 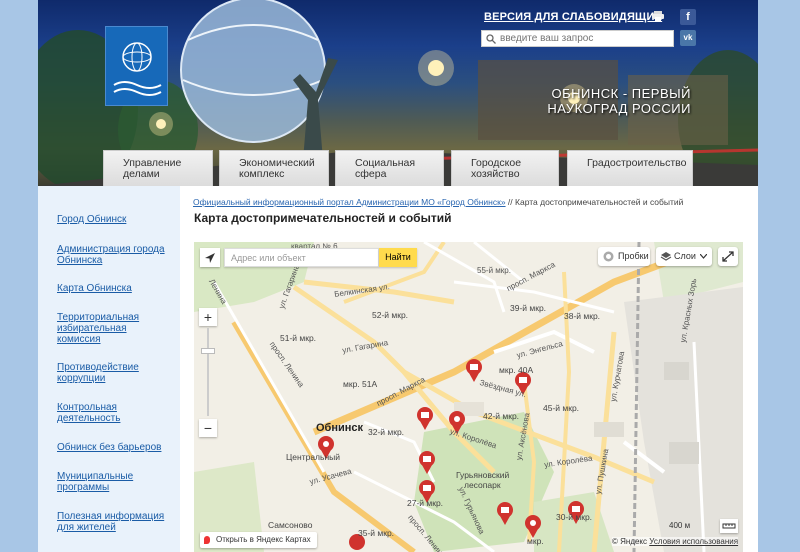 I want to click on site-search, so click(x=577, y=38).